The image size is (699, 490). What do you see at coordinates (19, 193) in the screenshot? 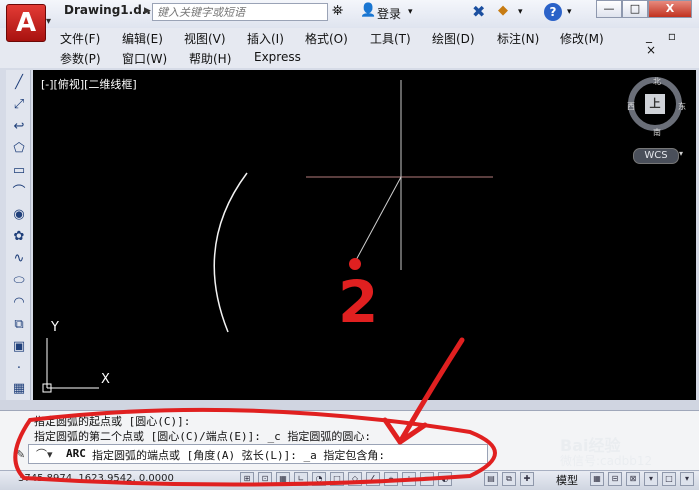
I see `arc-icon: ⌒` at bounding box center [19, 193].